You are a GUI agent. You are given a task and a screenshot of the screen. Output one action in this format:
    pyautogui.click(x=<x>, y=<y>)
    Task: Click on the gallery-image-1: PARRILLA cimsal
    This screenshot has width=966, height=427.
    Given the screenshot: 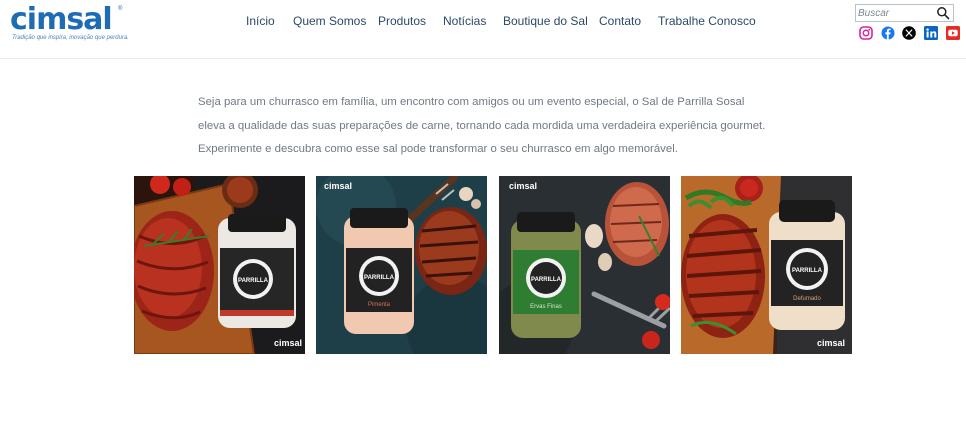 What is the action you would take?
    pyautogui.click(x=219, y=265)
    